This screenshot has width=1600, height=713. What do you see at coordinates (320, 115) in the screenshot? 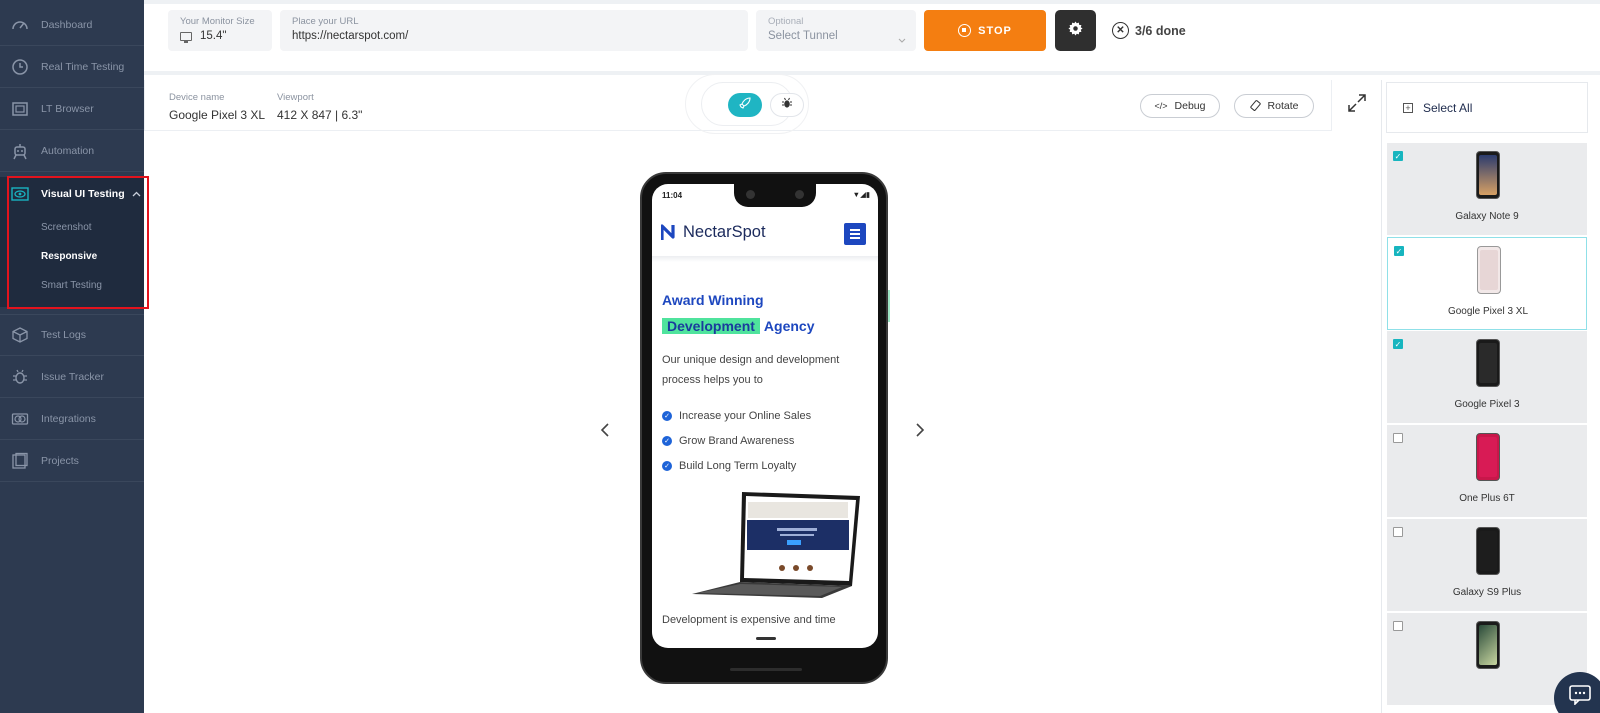
I see `viewport-value: 412 X 847 | 6.3"` at bounding box center [320, 115].